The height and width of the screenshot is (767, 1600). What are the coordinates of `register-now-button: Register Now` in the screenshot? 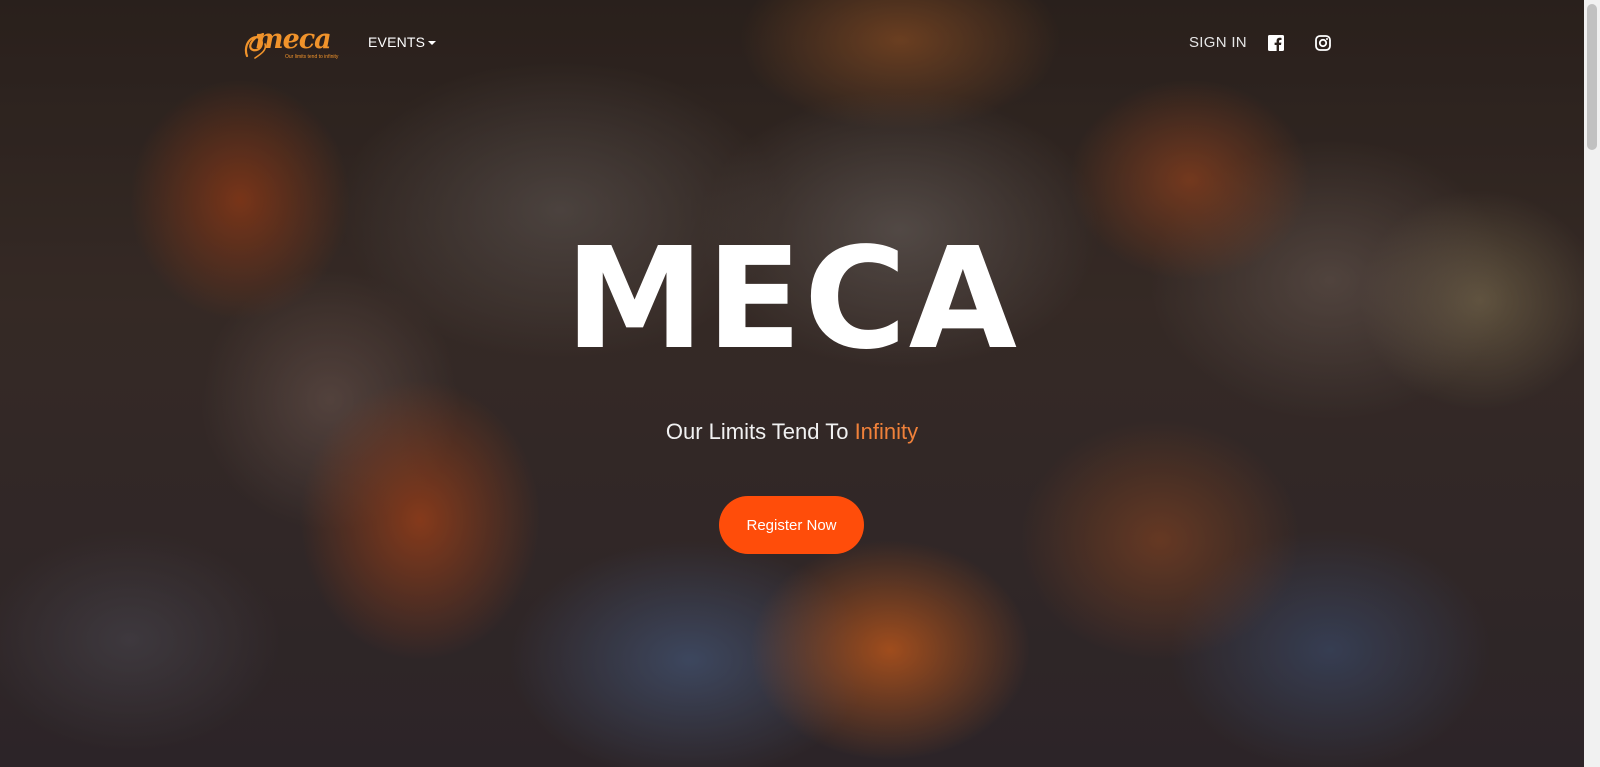 It's located at (791, 525).